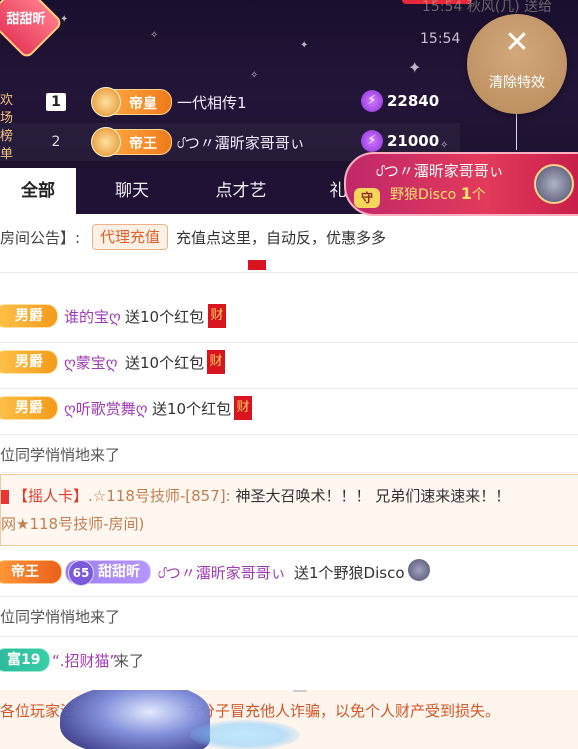  What do you see at coordinates (241, 191) in the screenshot?
I see `tab-talent: 点才艺` at bounding box center [241, 191].